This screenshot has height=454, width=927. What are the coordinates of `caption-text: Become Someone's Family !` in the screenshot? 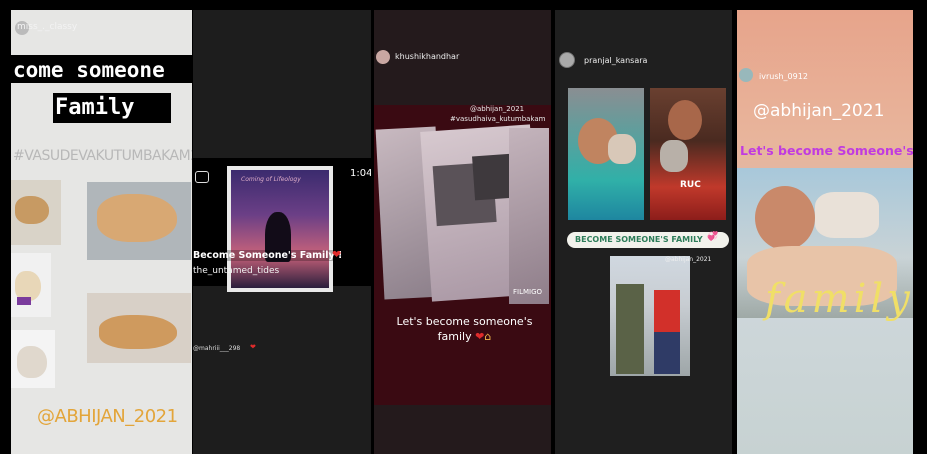 It's located at (268, 255).